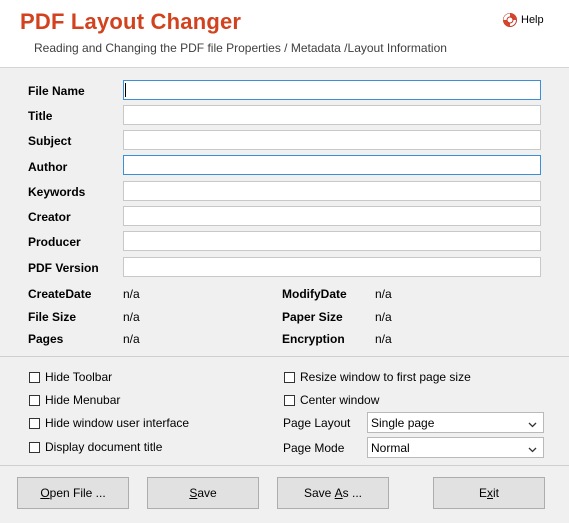 This screenshot has width=569, height=523. What do you see at coordinates (390, 447) in the screenshot?
I see `page-mode-value: Normal` at bounding box center [390, 447].